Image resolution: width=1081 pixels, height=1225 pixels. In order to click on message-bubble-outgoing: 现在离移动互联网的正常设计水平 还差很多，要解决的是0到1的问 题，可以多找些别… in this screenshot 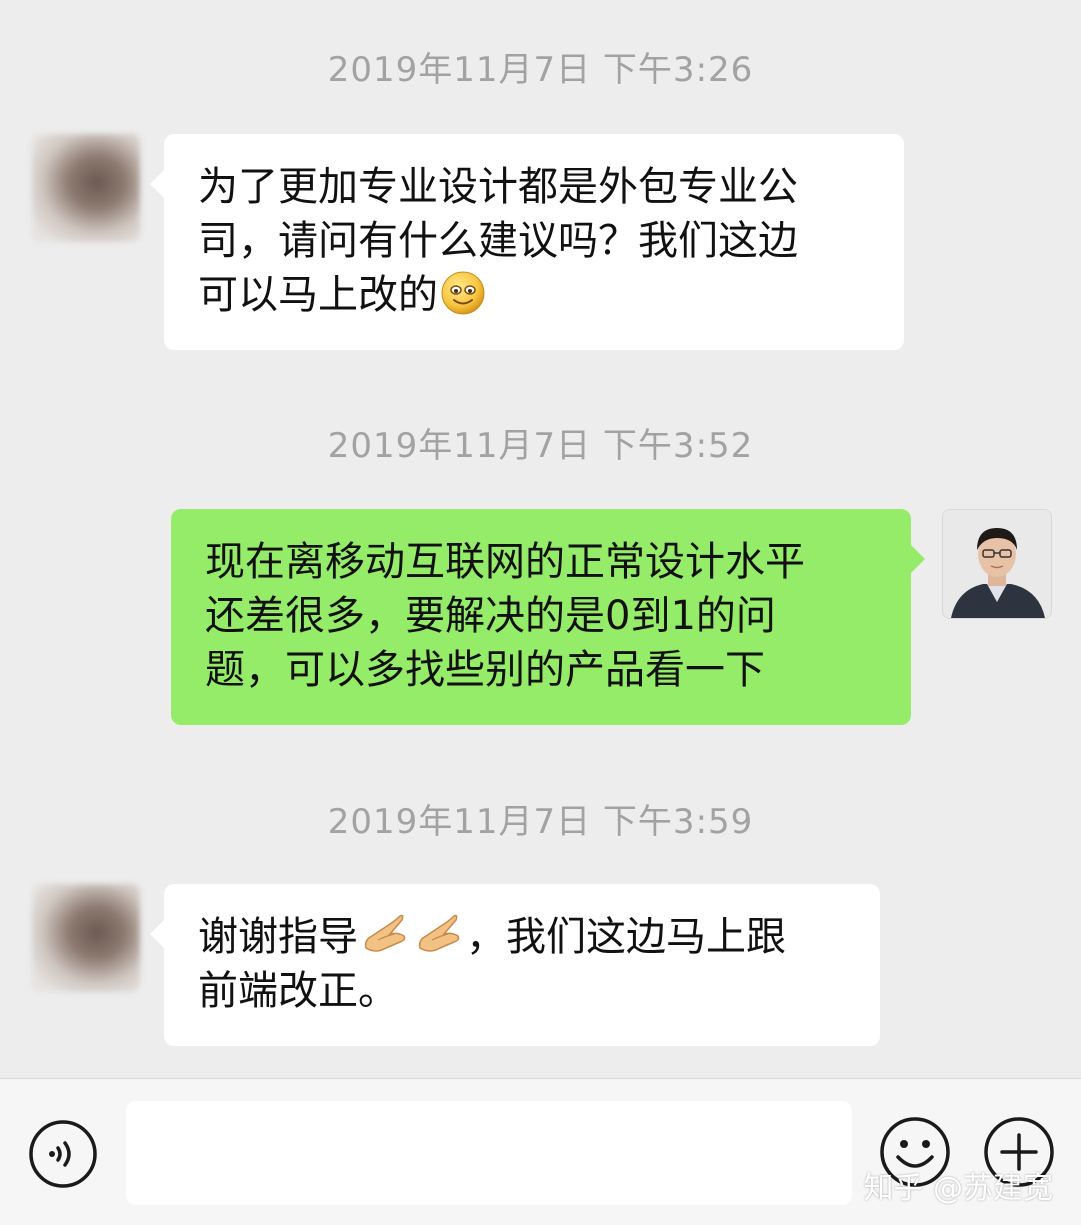, I will do `click(548, 617)`.